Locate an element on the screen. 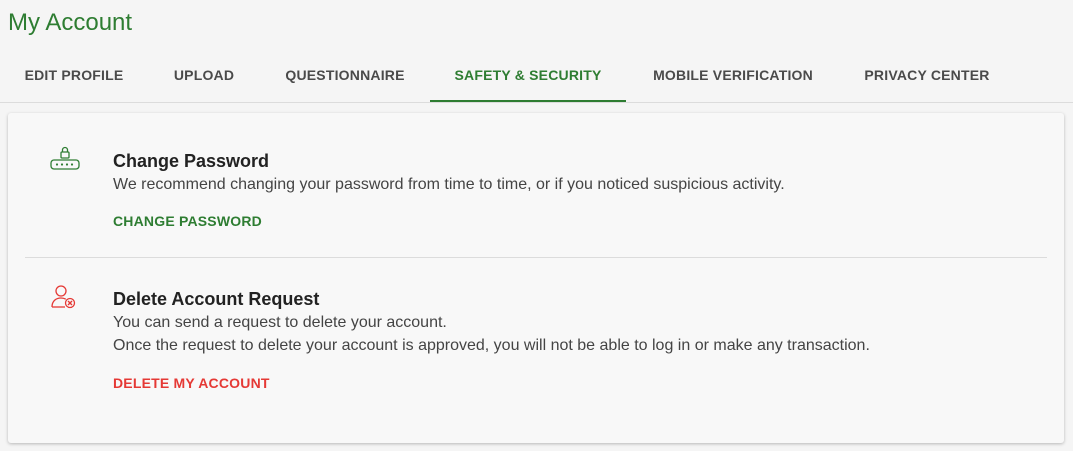 The height and width of the screenshot is (451, 1073). password-lock-icon is located at coordinates (65, 160).